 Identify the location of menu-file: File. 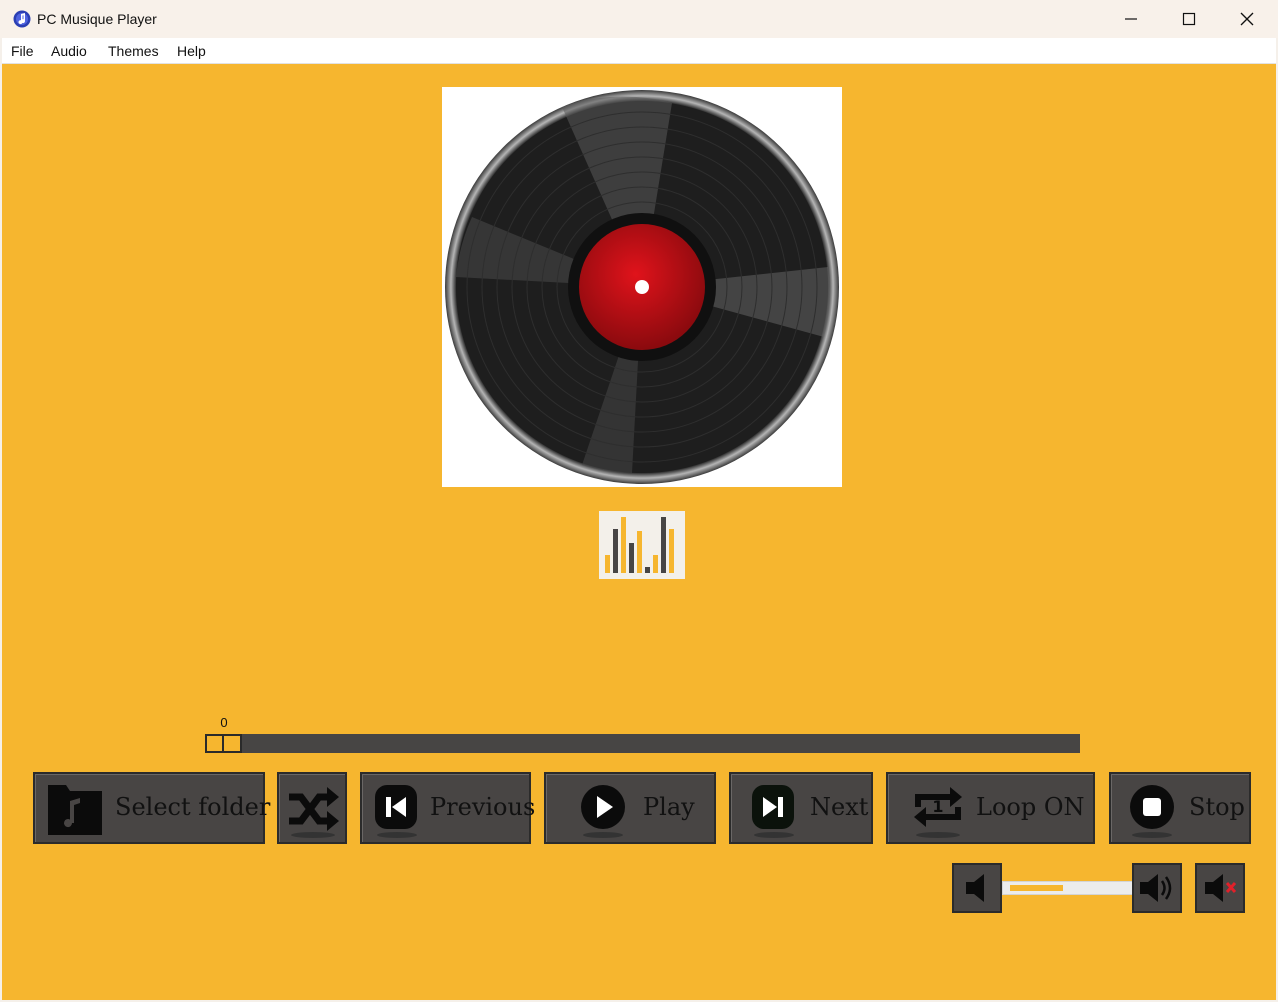
(22, 51).